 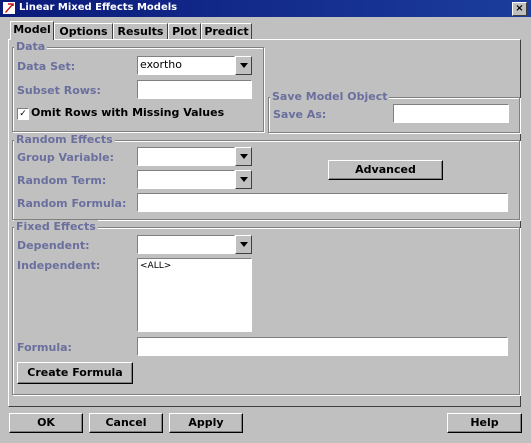 I want to click on tab-results: Results, so click(x=140, y=31).